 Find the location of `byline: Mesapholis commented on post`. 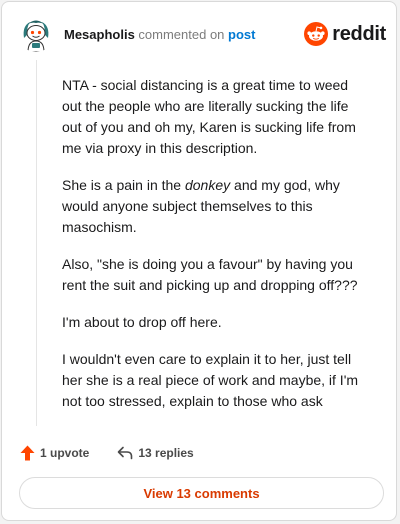

byline: Mesapholis commented on post is located at coordinates (160, 34).